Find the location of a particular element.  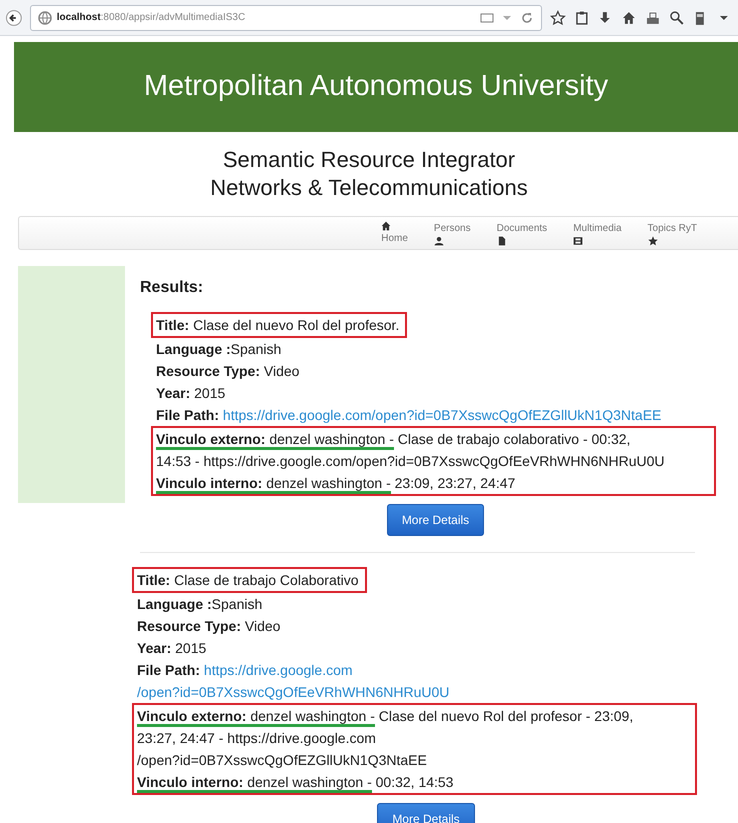

toolbar-icon is located at coordinates (652, 18).